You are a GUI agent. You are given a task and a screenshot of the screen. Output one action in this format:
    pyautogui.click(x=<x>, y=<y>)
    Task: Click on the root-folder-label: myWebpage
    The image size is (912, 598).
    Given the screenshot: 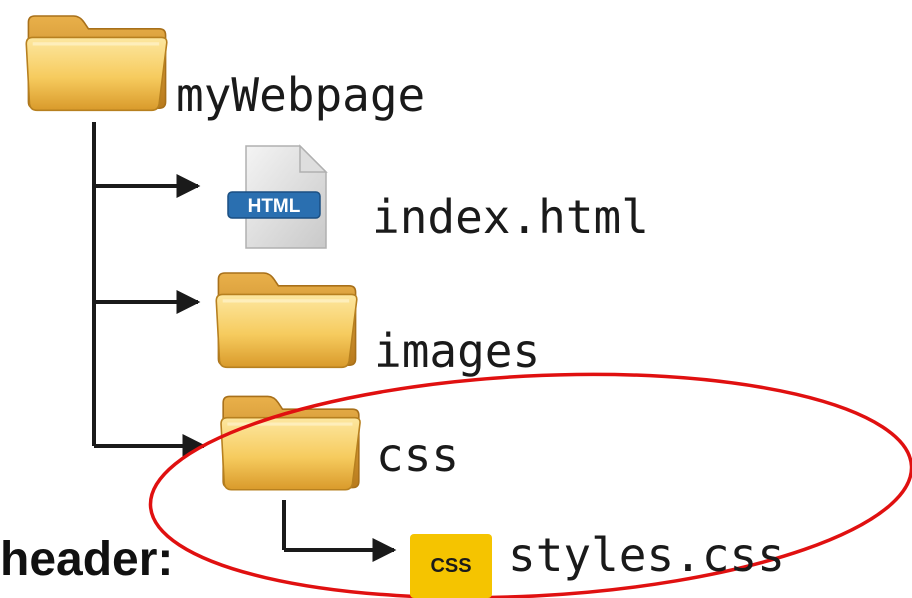 What is the action you would take?
    pyautogui.click(x=301, y=95)
    